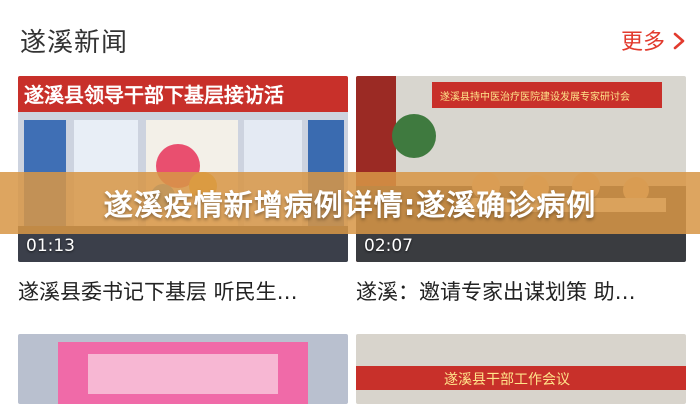  I want to click on scene-banner-text: 遂溪县领导干部下基层接访活, so click(154, 95).